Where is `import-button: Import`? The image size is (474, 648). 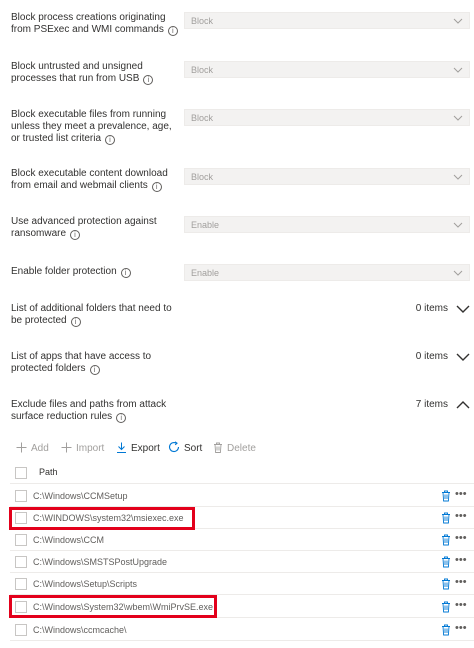 import-button: Import is located at coordinates (82, 449).